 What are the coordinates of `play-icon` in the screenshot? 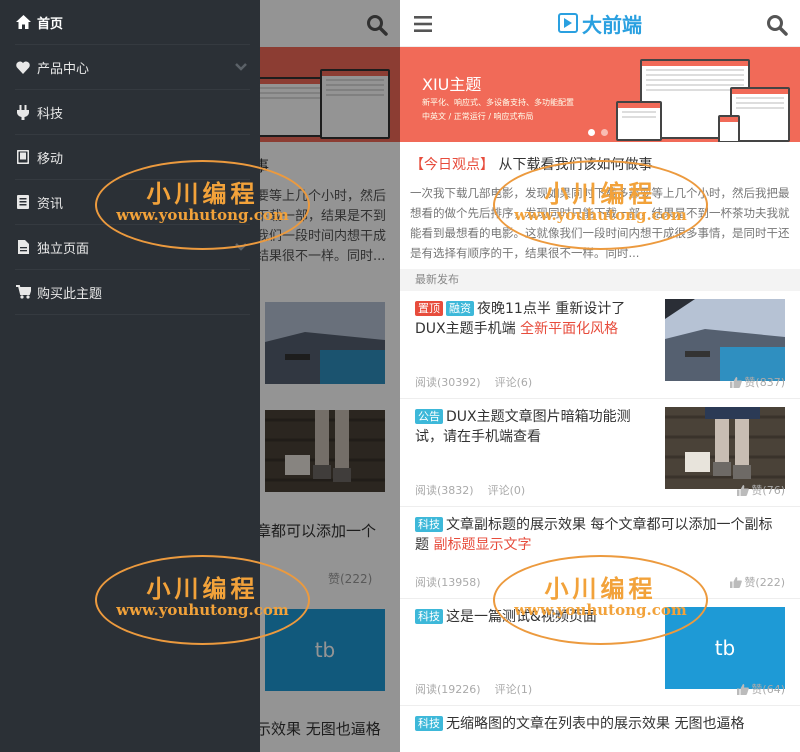 It's located at (568, 23).